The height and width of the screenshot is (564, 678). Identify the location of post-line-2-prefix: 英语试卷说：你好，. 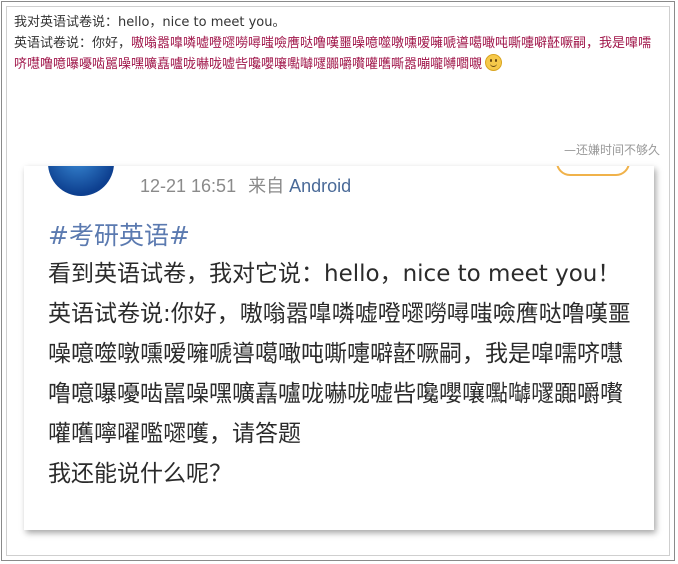
(73, 43).